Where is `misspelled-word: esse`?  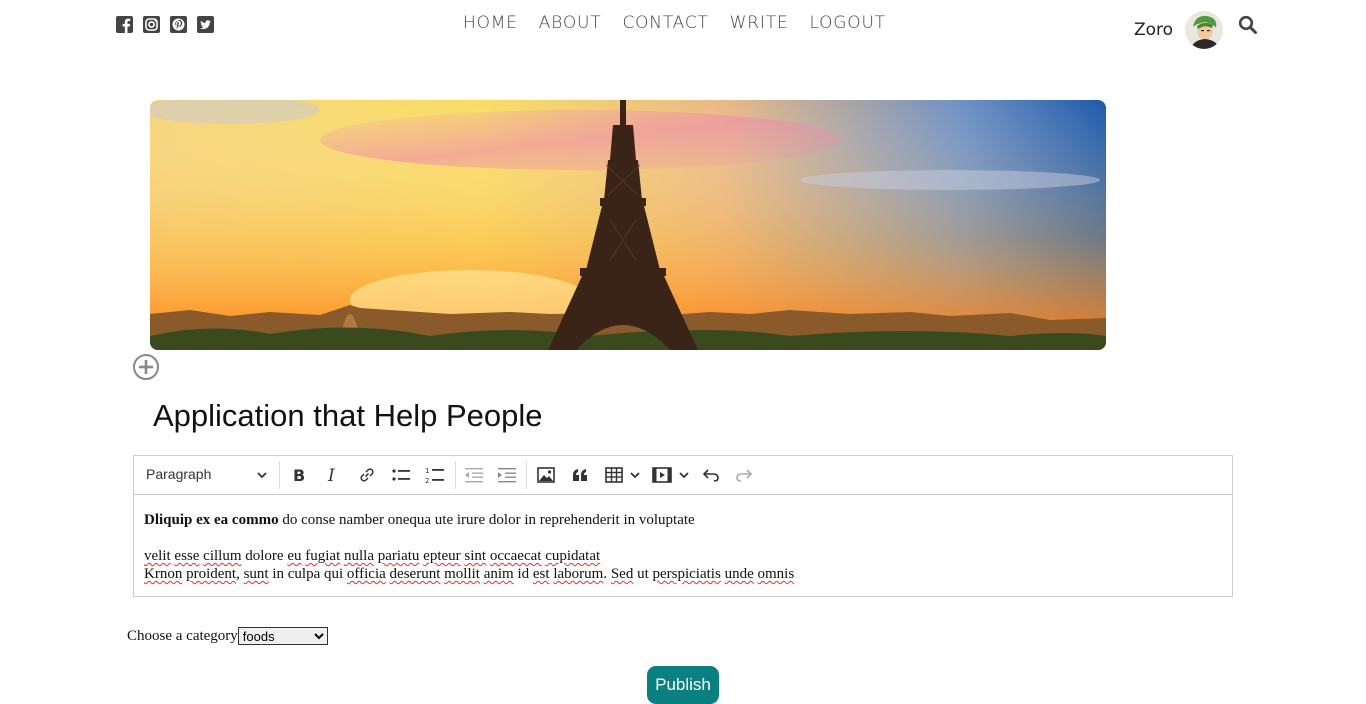 misspelled-word: esse is located at coordinates (187, 556).